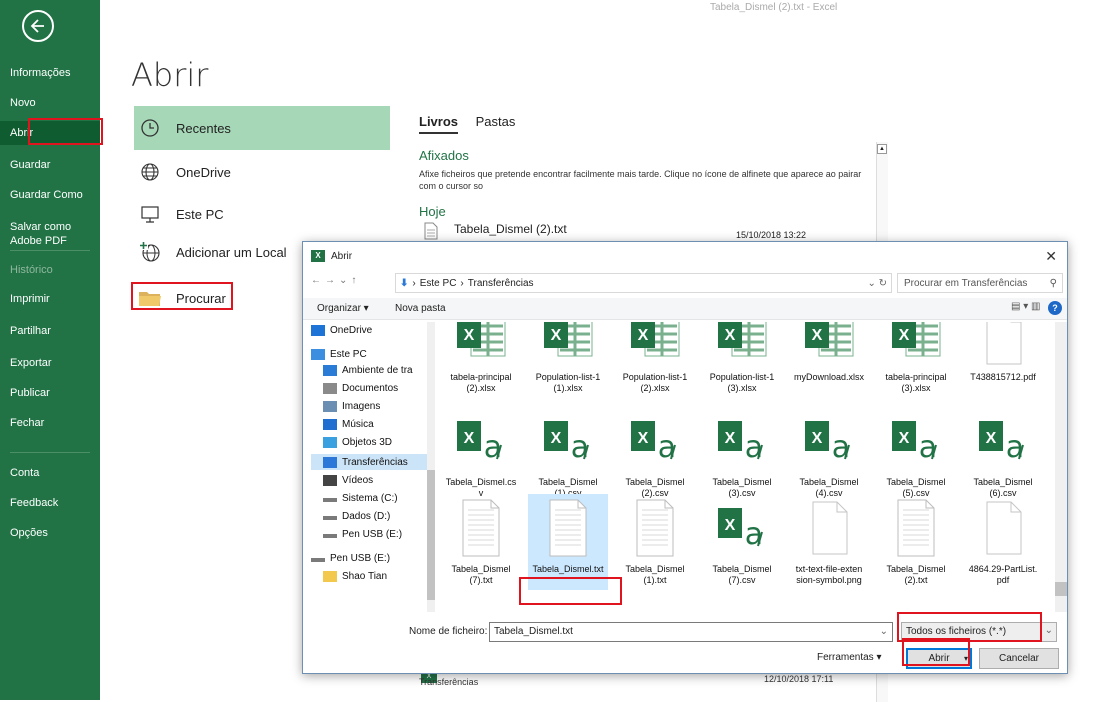  What do you see at coordinates (916, 455) in the screenshot?
I see `file-item: Xa Tabela_Dismel (5).csv` at bounding box center [916, 455].